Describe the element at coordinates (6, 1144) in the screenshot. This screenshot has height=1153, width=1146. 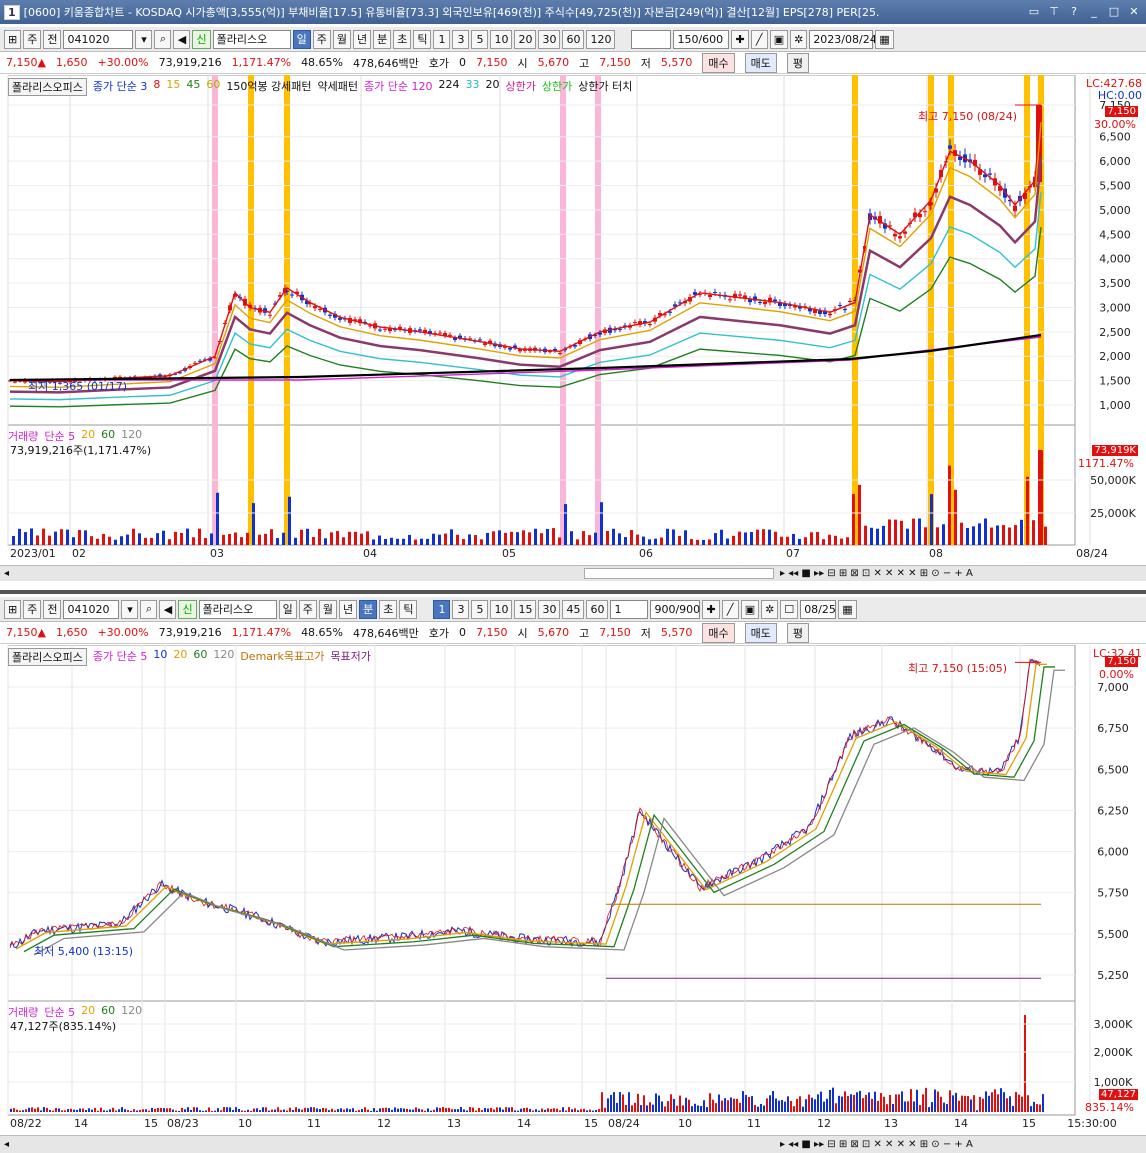
I see `scroll-left-icon-2: ◂` at that location.